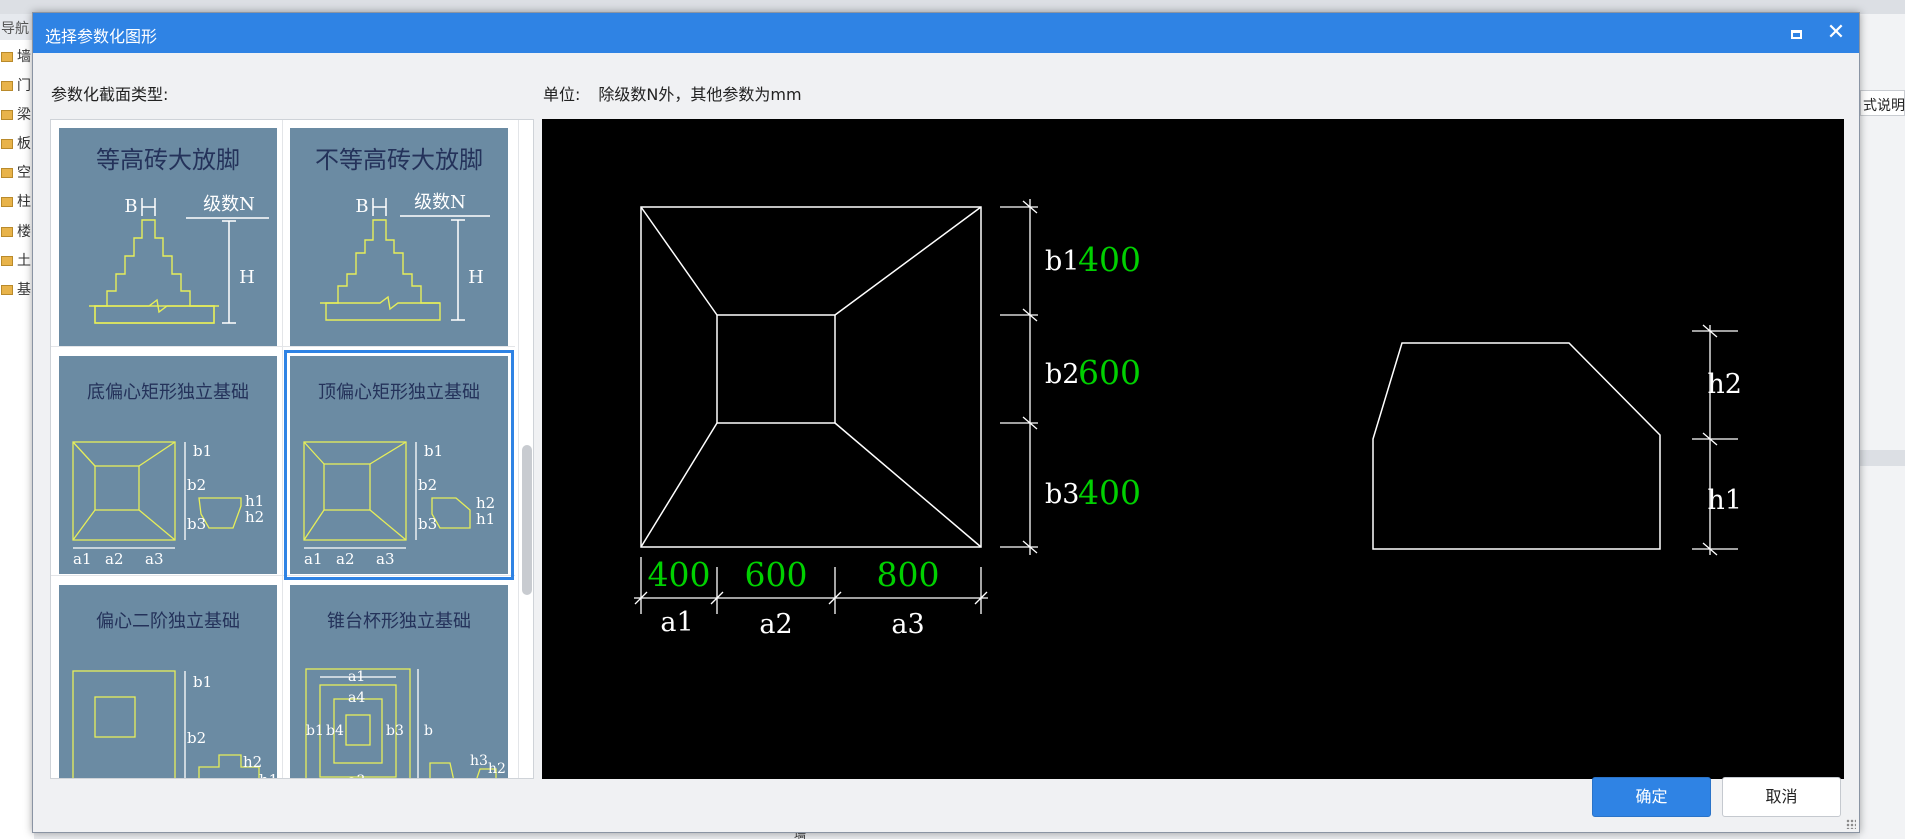 The height and width of the screenshot is (839, 1905). Describe the element at coordinates (17, 289) in the screenshot. I see `nav-item: 基` at that location.